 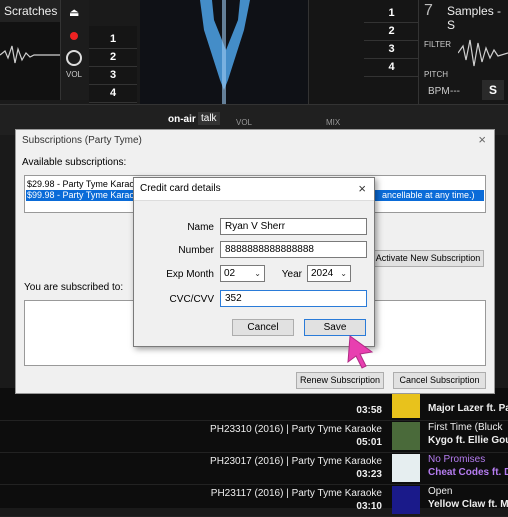 What do you see at coordinates (439, 91) in the screenshot?
I see `bpm-label: BPM` at bounding box center [439, 91].